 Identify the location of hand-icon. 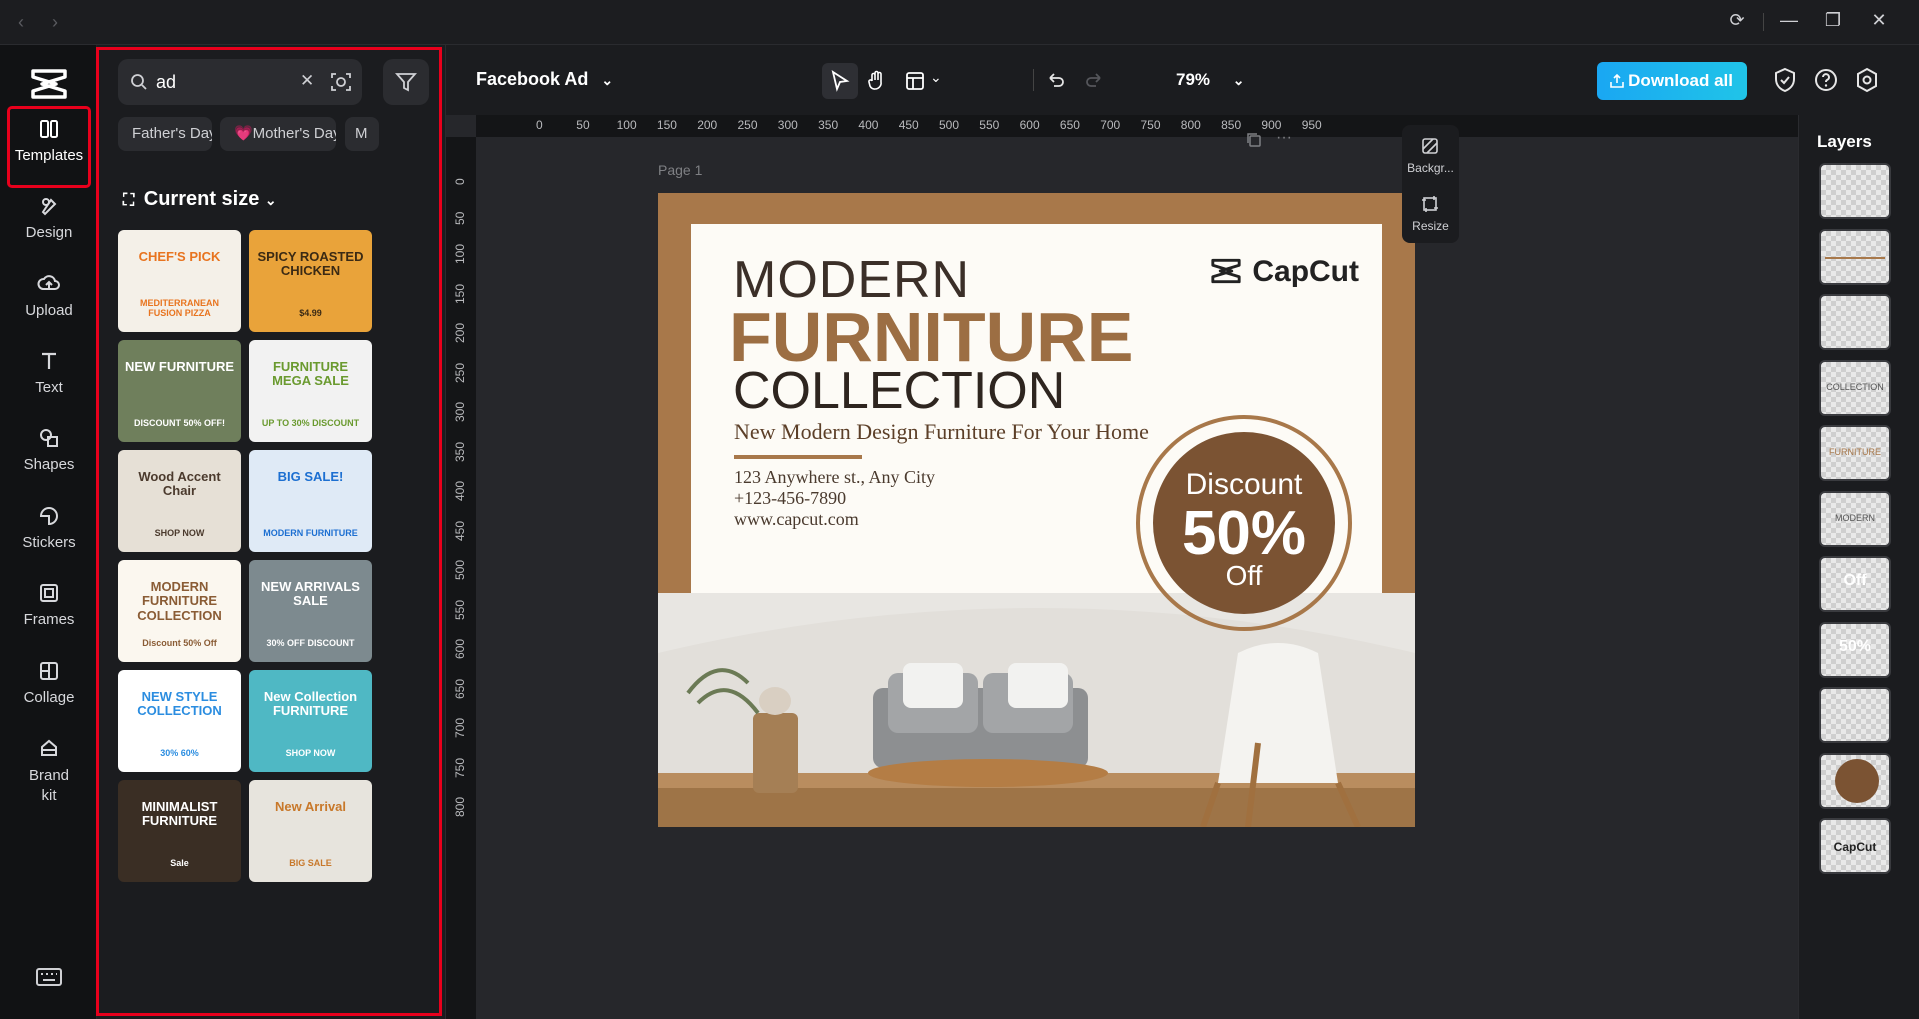
(875, 80).